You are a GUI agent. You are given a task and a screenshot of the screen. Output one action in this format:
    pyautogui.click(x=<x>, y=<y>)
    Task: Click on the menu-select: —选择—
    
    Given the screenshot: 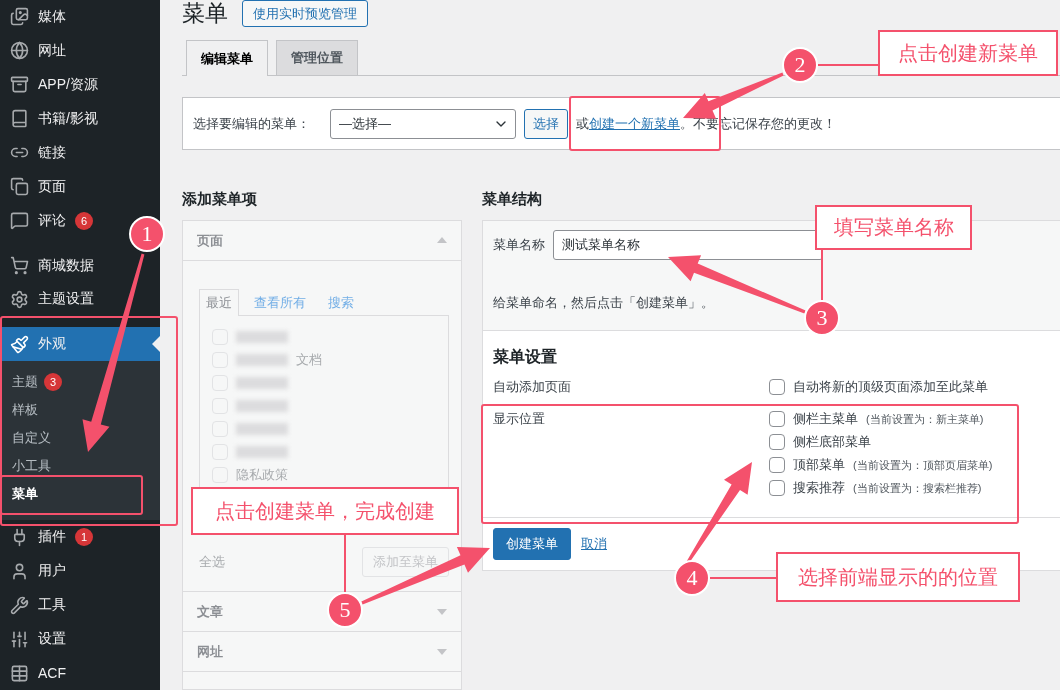 What is the action you would take?
    pyautogui.click(x=423, y=123)
    